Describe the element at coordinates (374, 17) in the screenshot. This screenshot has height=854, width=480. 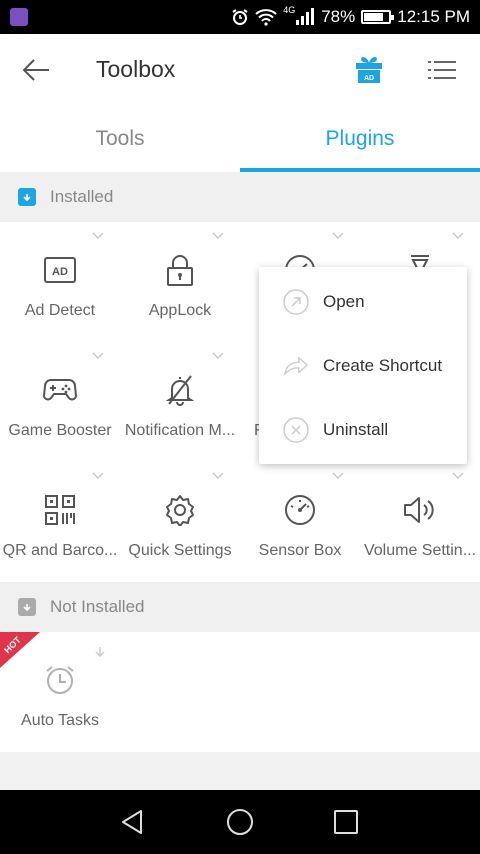
I see `battery-fill` at that location.